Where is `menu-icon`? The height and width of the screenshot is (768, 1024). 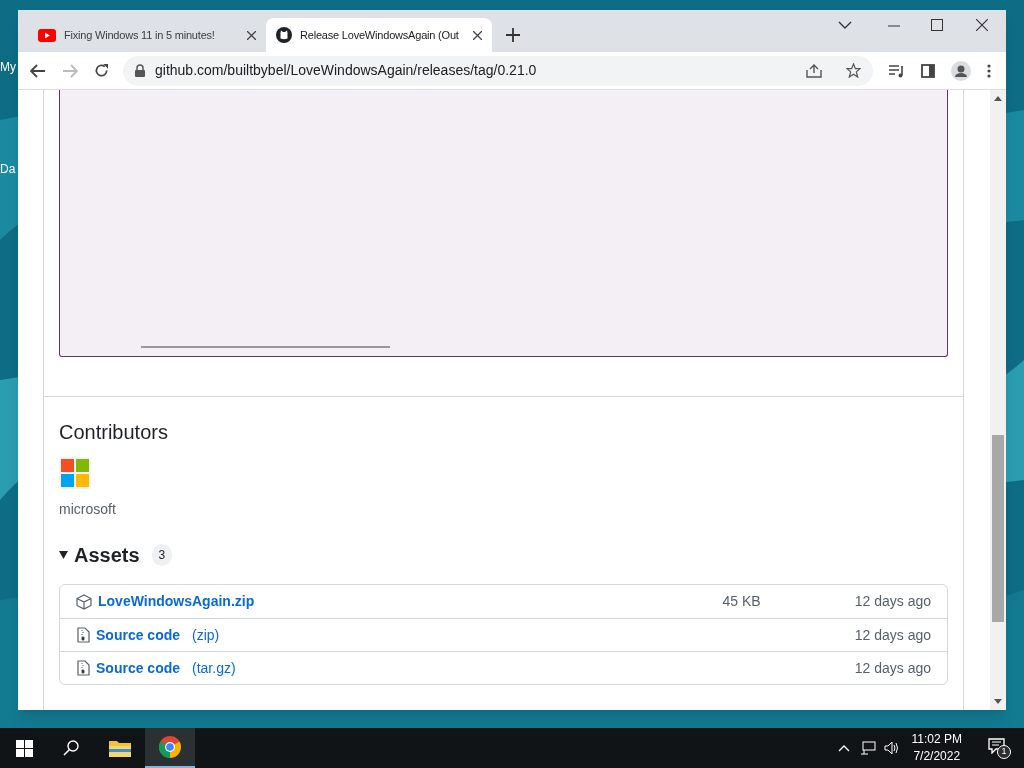
menu-icon is located at coordinates (989, 70).